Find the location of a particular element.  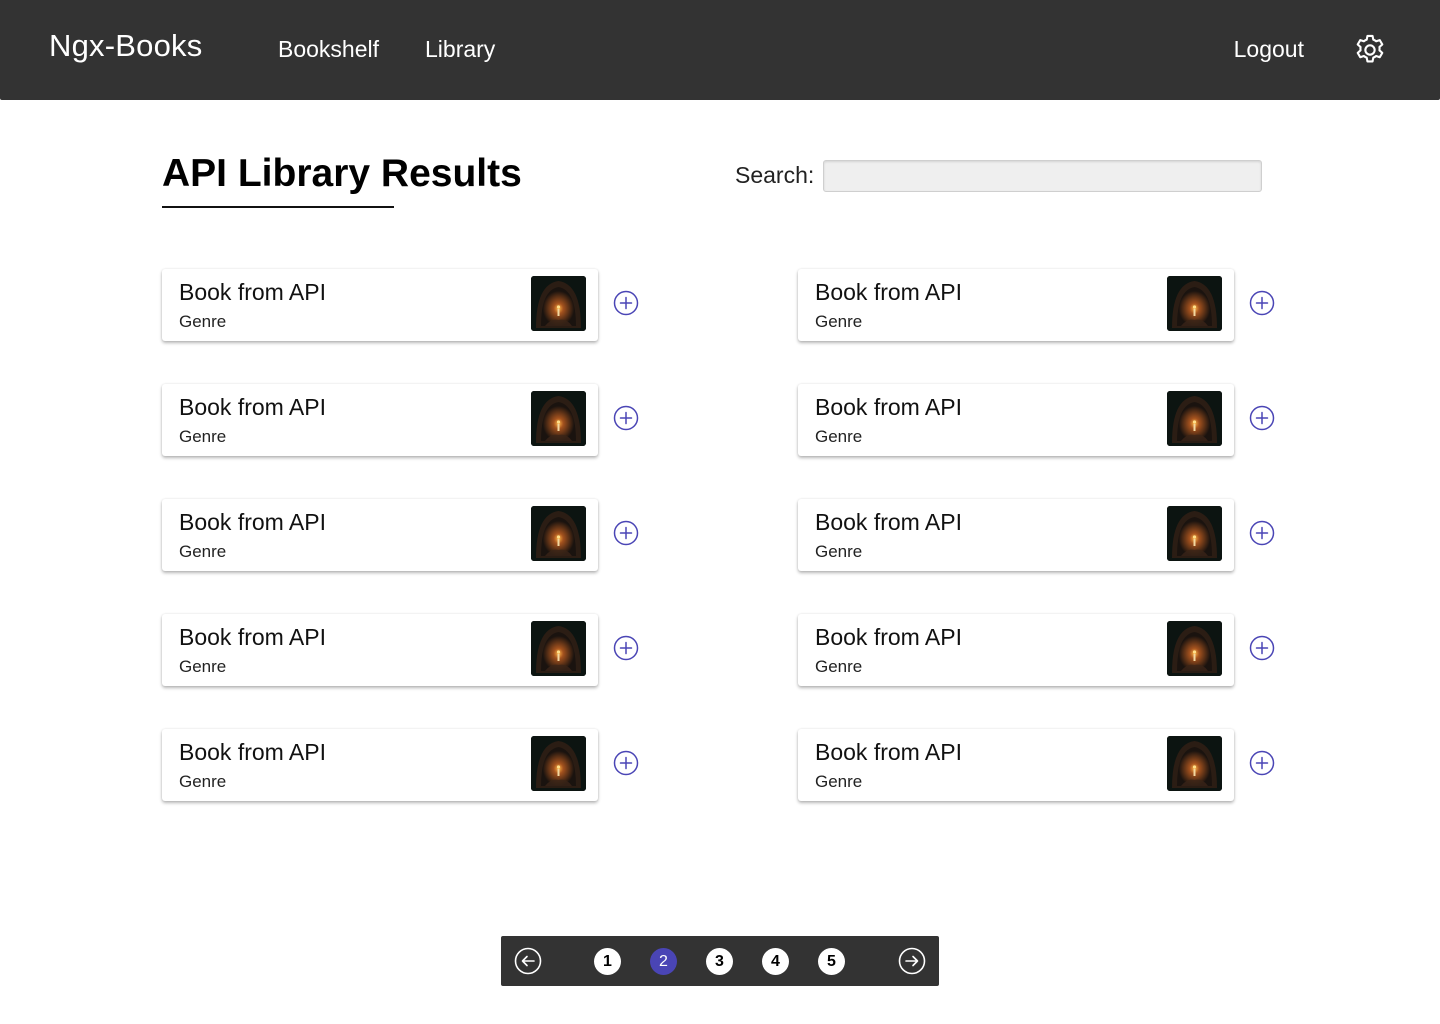

page-2-button: 2 is located at coordinates (663, 961).